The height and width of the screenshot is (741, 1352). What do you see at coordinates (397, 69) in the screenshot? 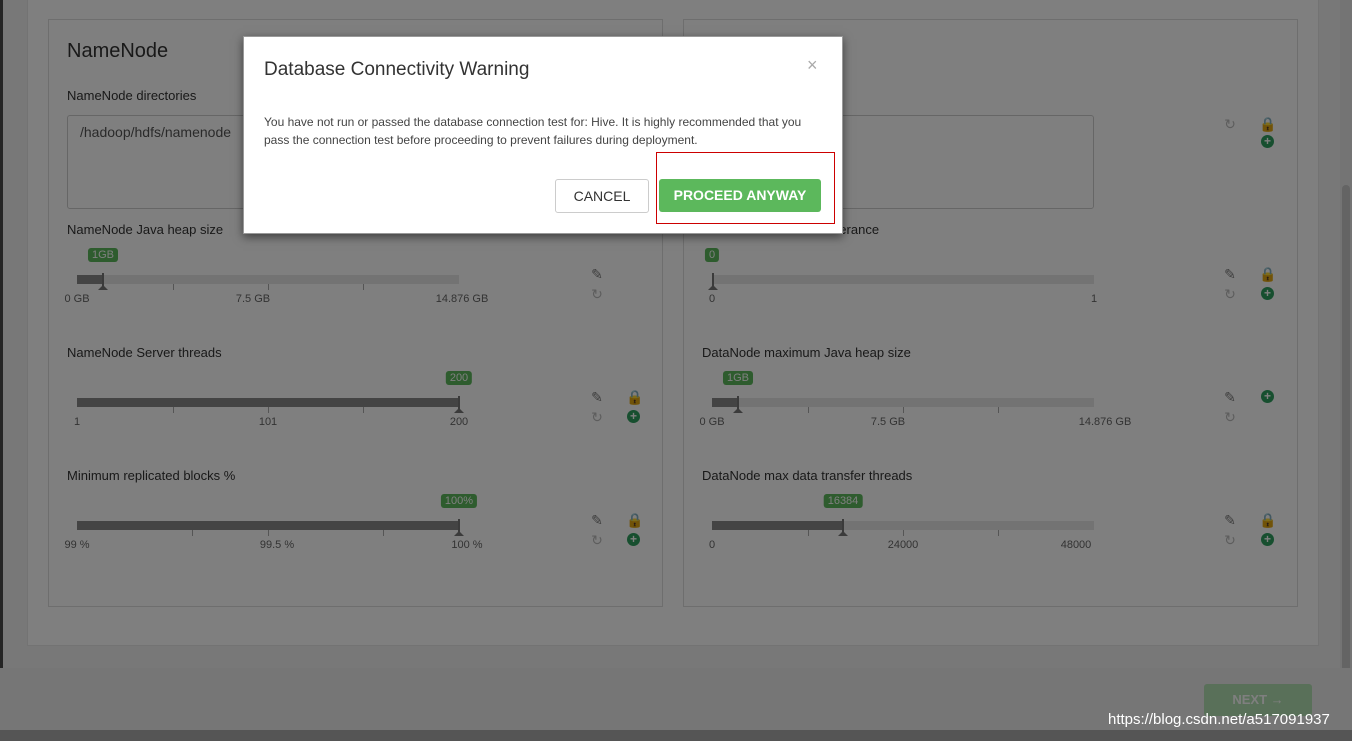
I see `modal-title: Database Connectivity Warning` at bounding box center [397, 69].